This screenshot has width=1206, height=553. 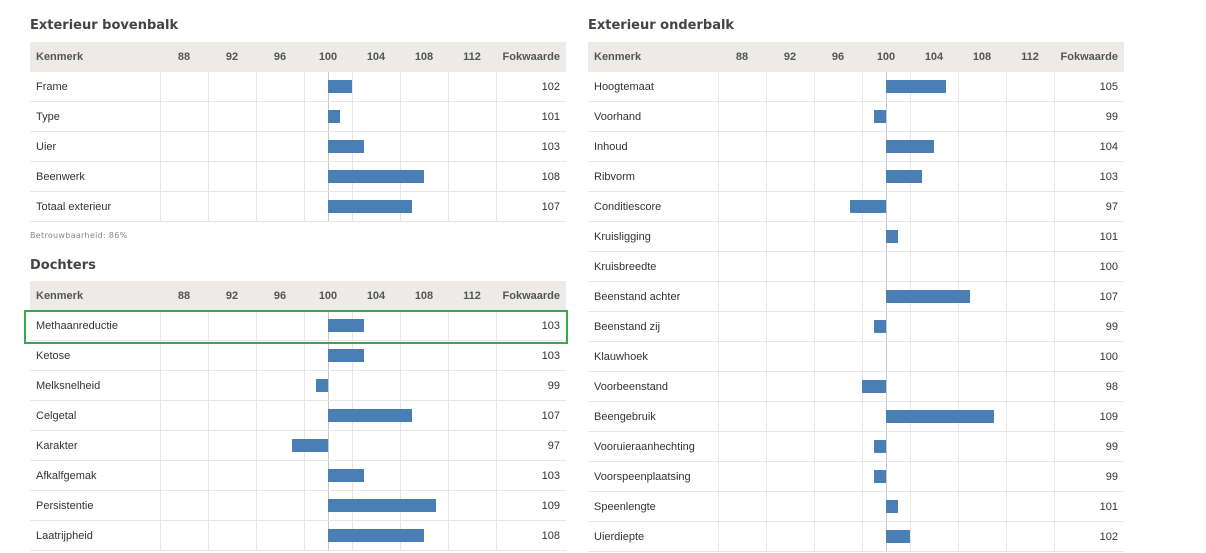 I want to click on row-label: Afkalfgemak, so click(x=66, y=476).